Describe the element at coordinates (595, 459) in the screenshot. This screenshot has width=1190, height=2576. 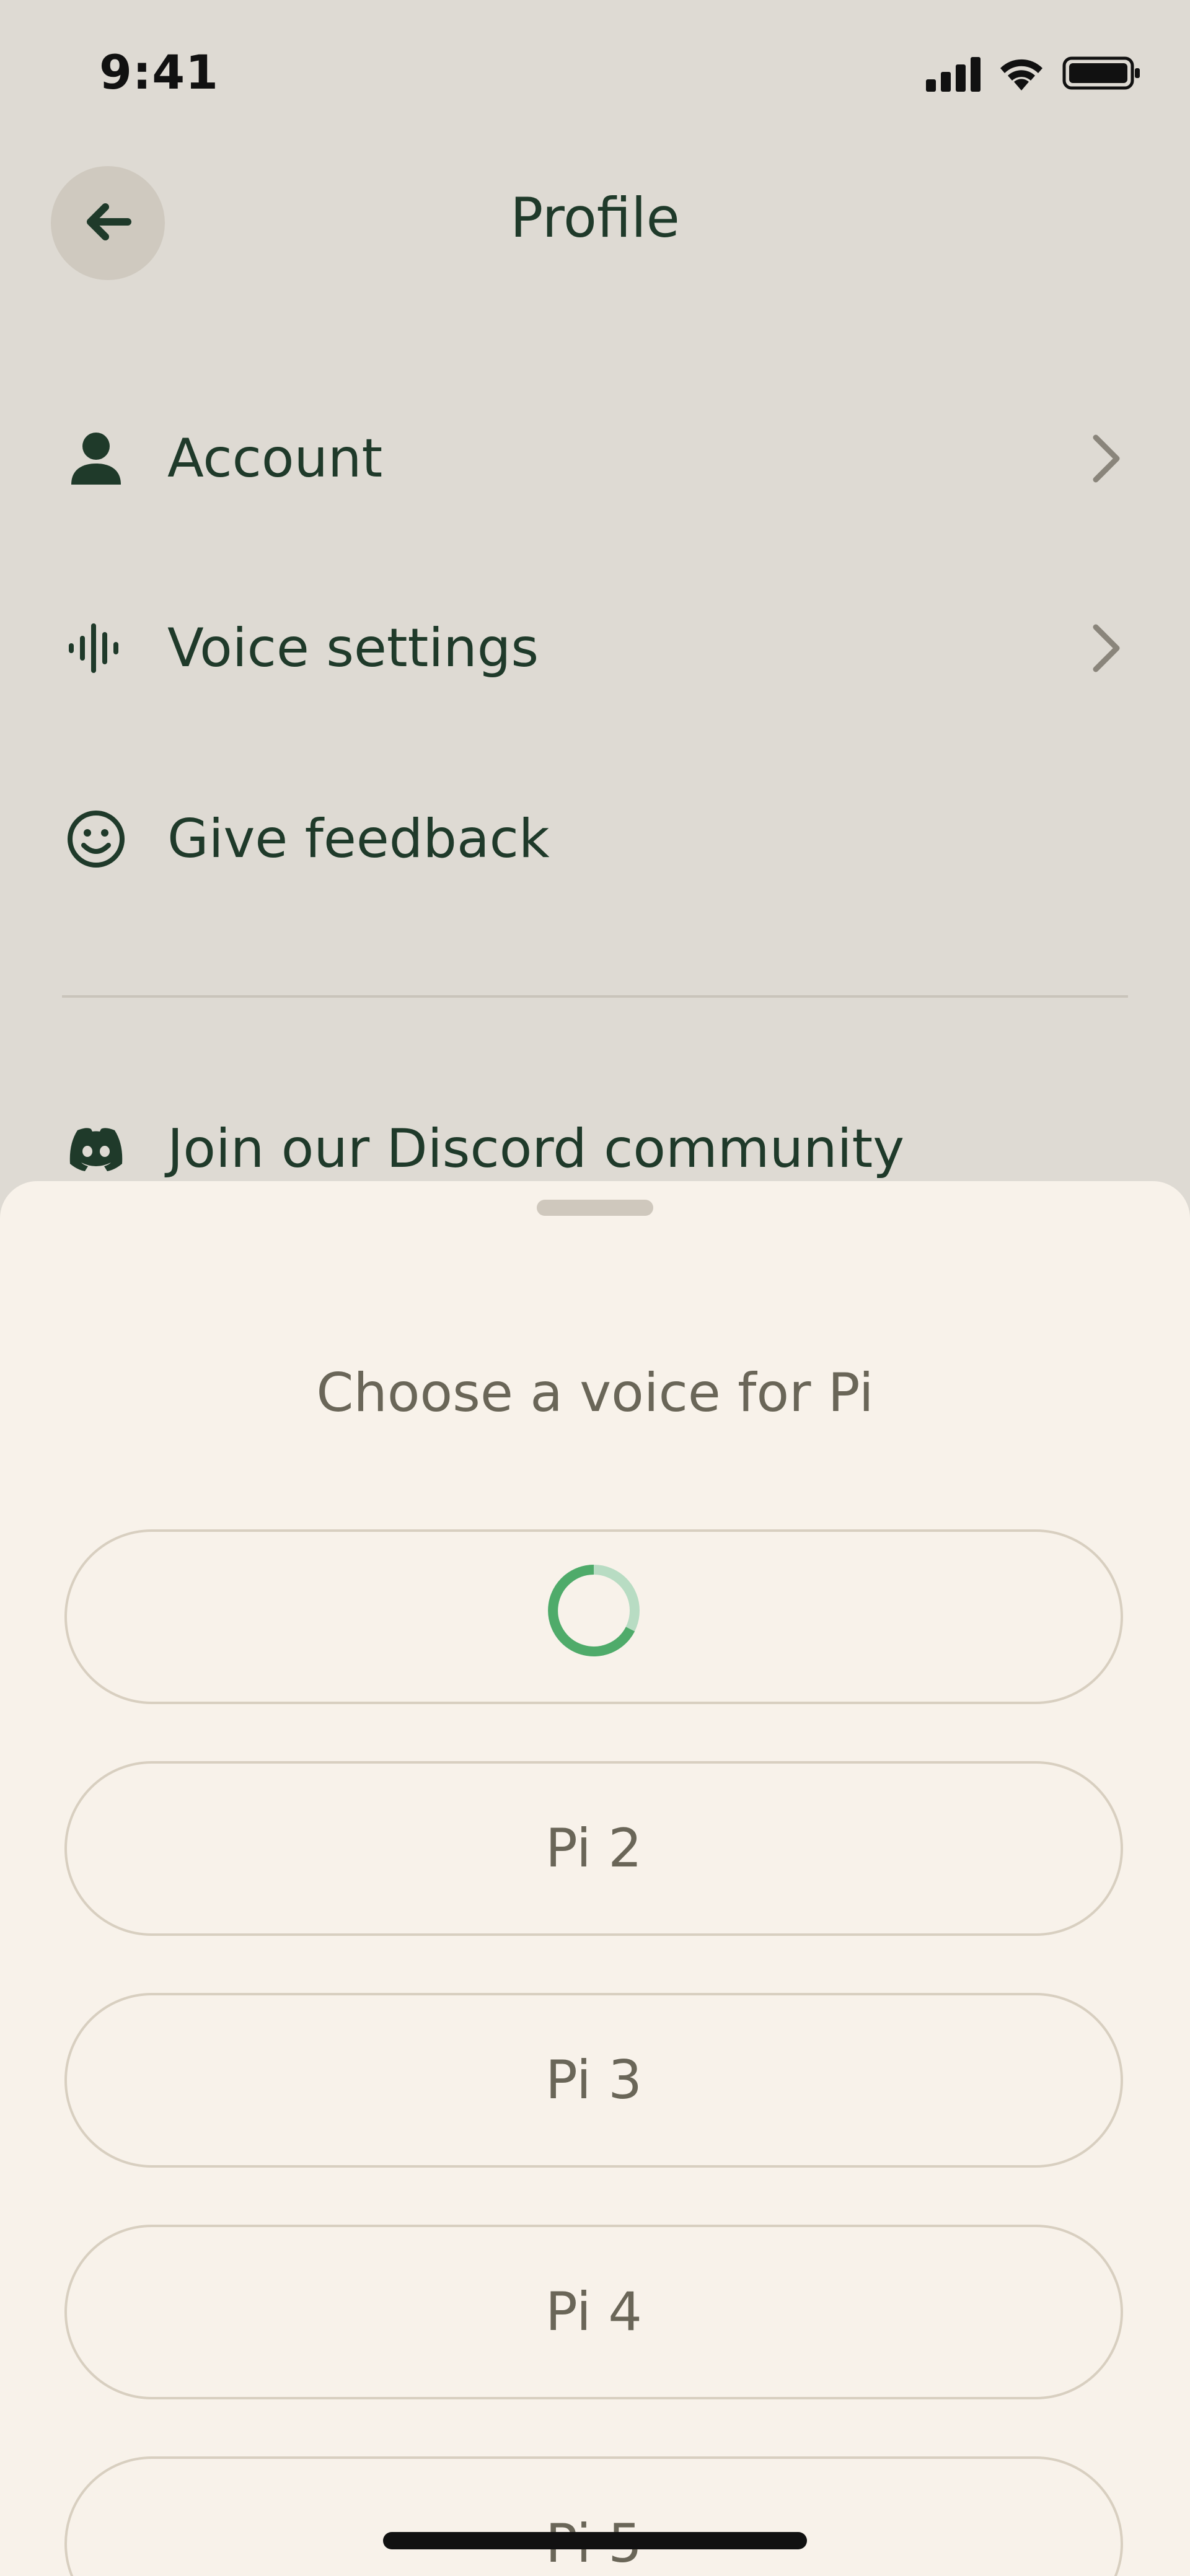
I see `menu-item-account: Account` at that location.